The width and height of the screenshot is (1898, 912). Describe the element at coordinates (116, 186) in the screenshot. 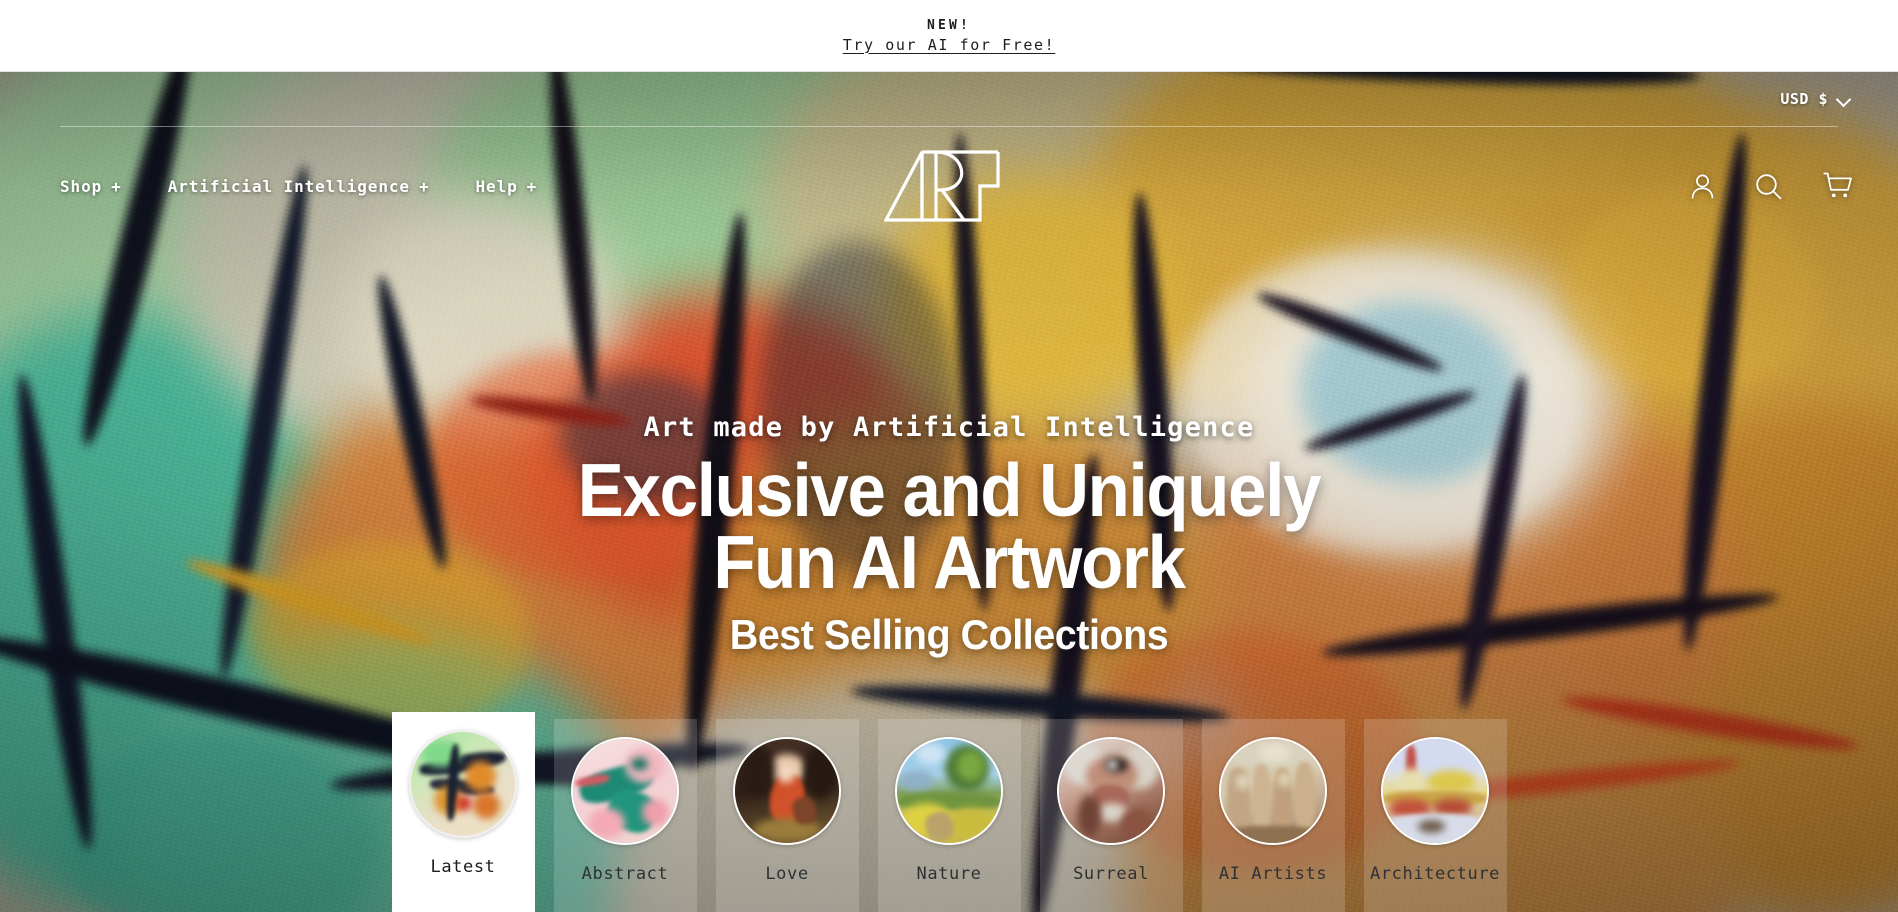

I see `nav-item-shop-plus-icon: +` at that location.